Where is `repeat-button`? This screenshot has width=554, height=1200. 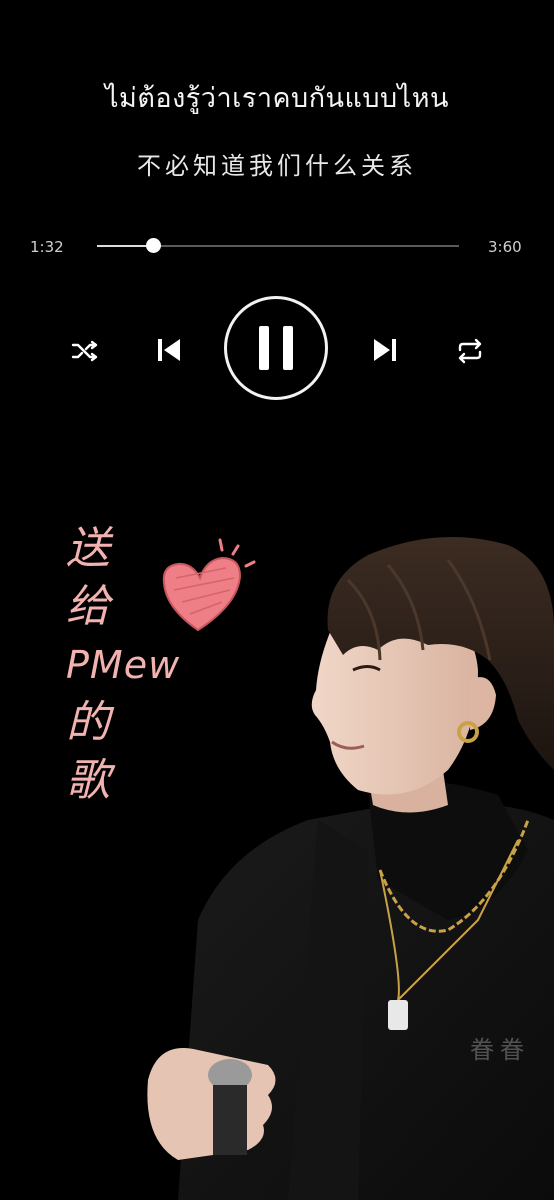 repeat-button is located at coordinates (470, 351).